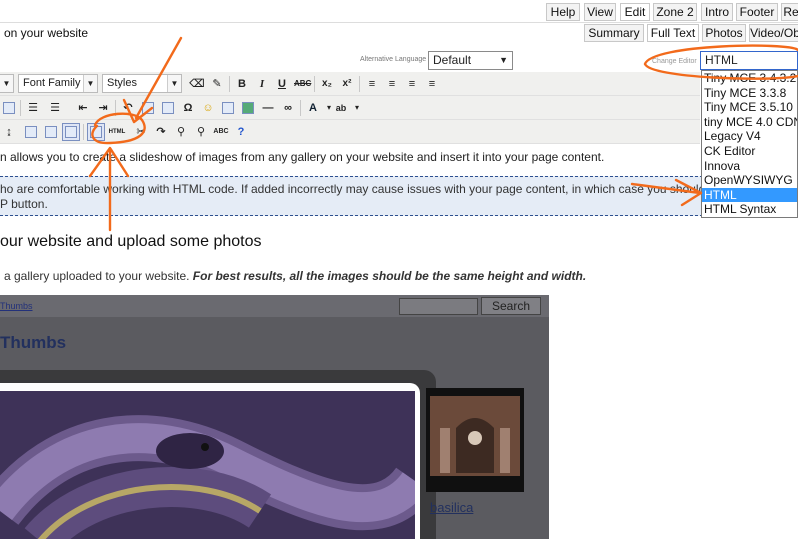 Image resolution: width=798 pixels, height=539 pixels. I want to click on cleanup-brush-icon: ✎, so click(217, 84).